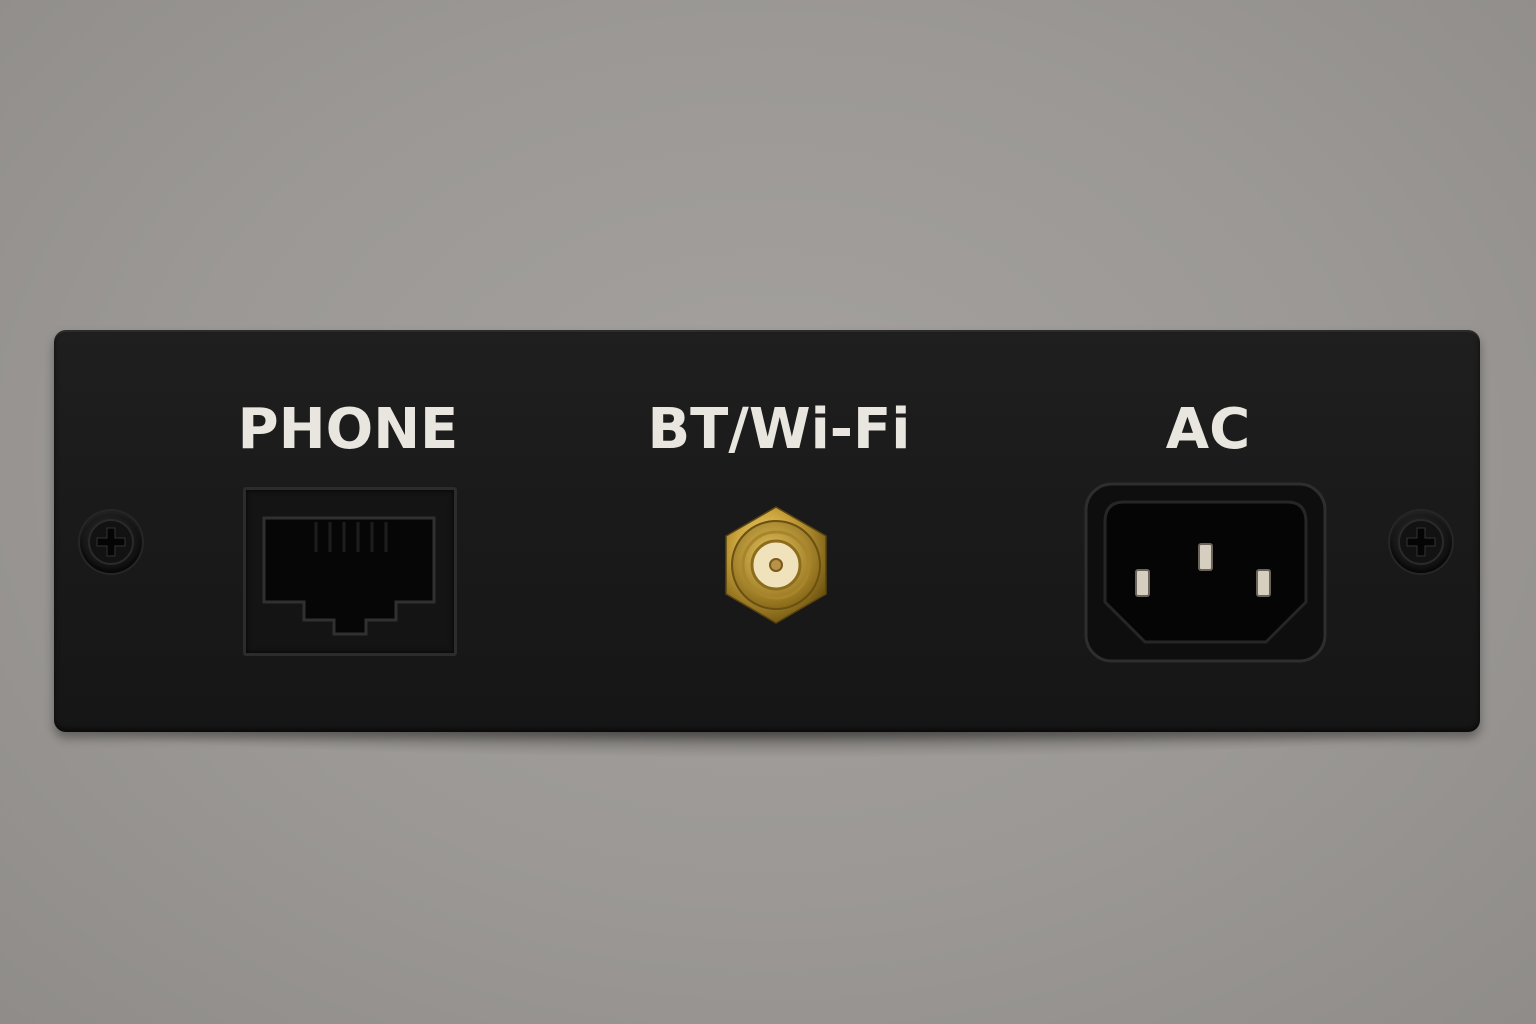 This screenshot has height=1024, width=1536. What do you see at coordinates (1208, 429) in the screenshot?
I see `ac-label: AC` at bounding box center [1208, 429].